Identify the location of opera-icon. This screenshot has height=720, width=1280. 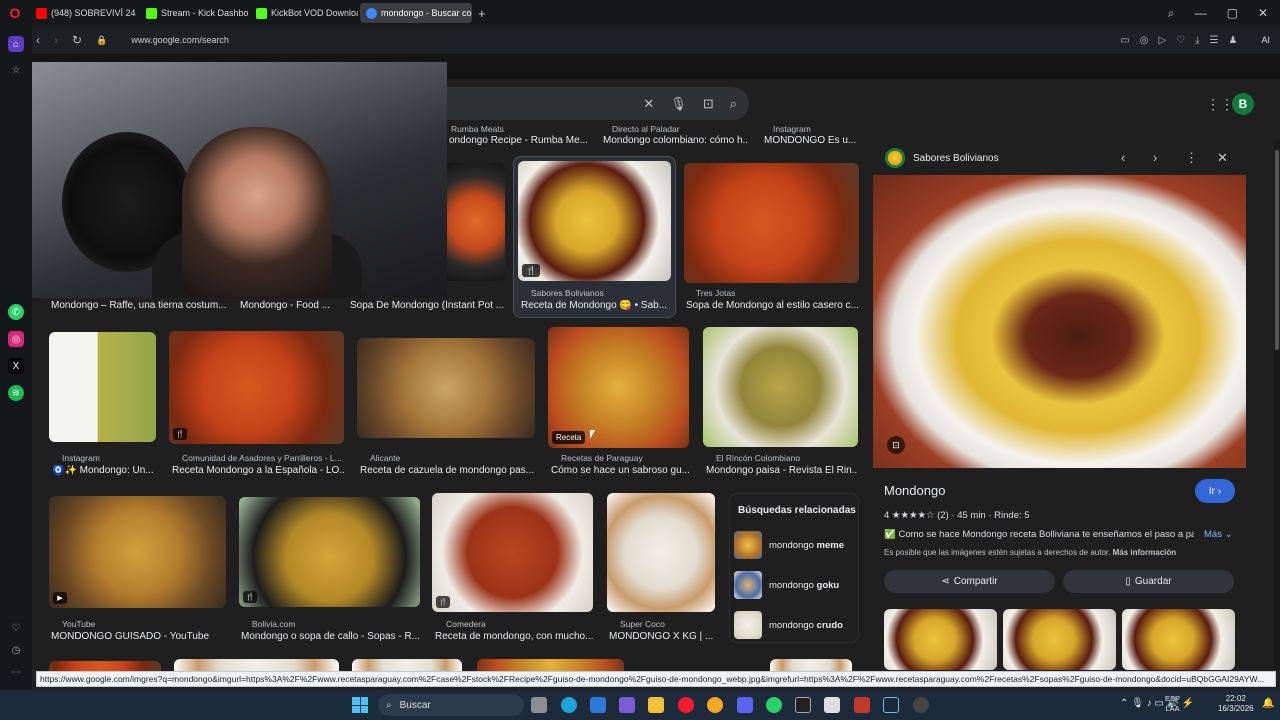
(686, 705).